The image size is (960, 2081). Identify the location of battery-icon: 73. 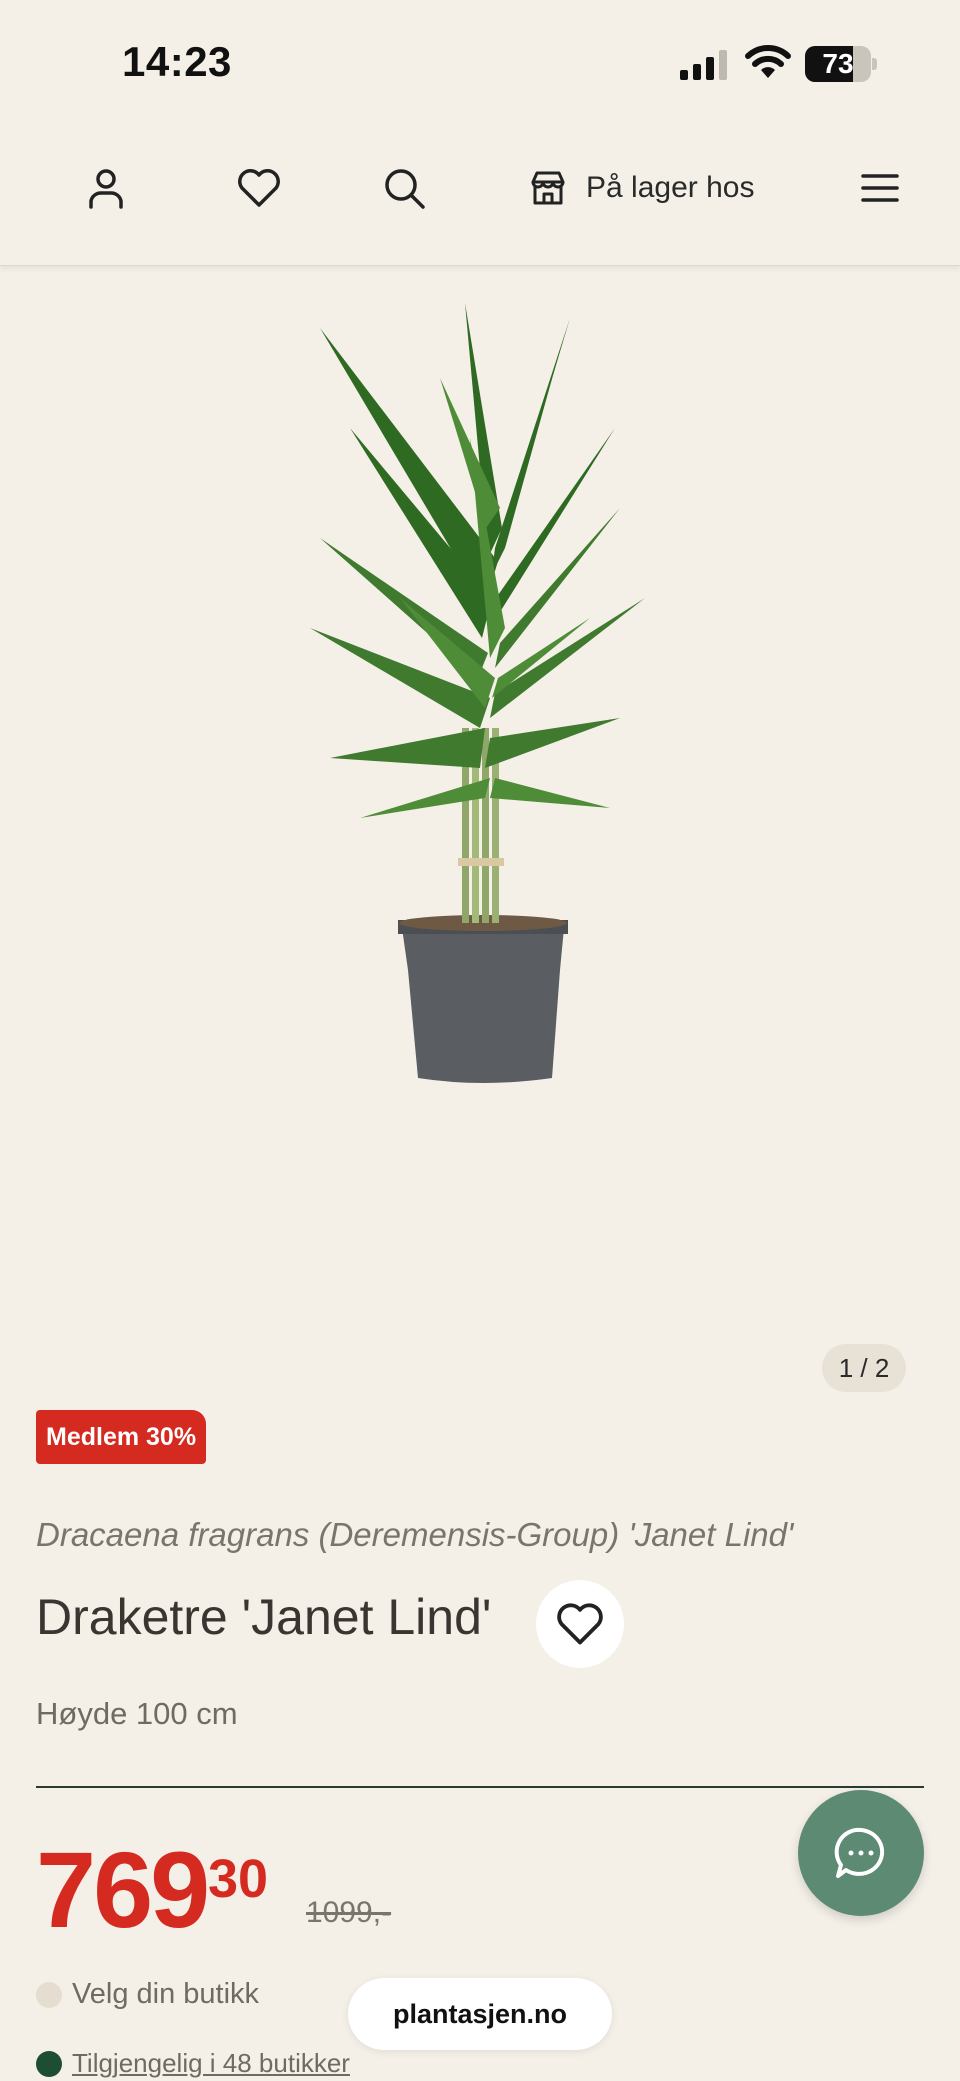
(841, 64).